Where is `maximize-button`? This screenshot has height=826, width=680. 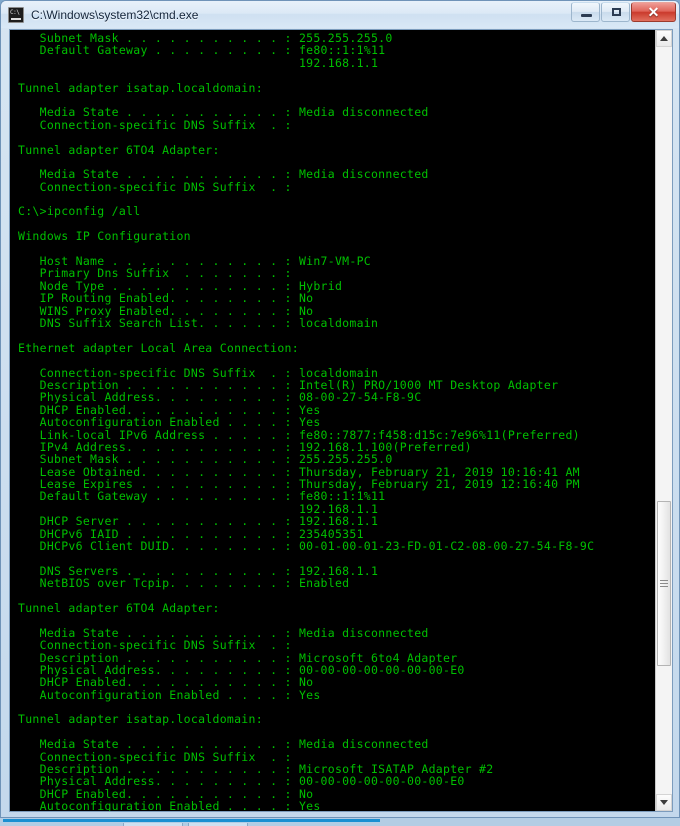 maximize-button is located at coordinates (615, 12).